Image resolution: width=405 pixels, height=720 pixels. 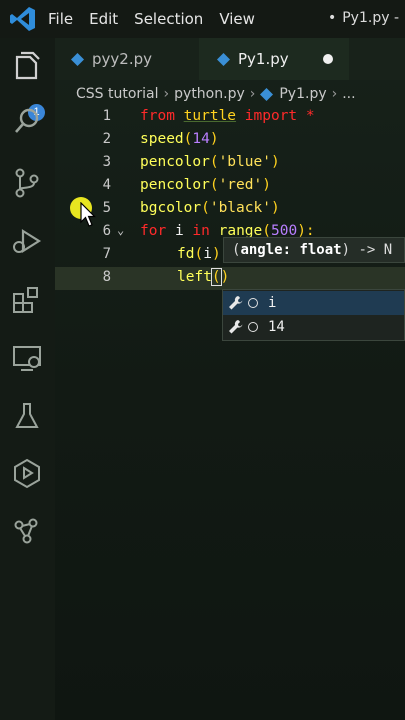 I want to click on window-title: • Py1.py -, so click(x=363, y=18).